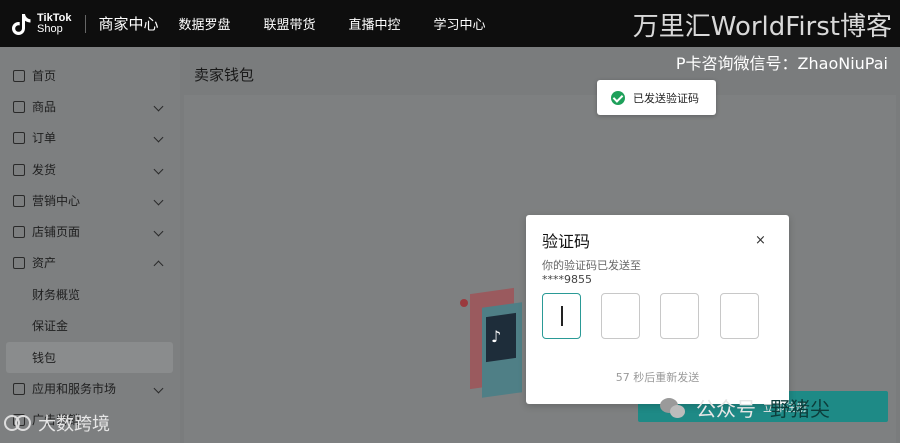  I want to click on nav-learning-center: 学习中心, so click(460, 23).